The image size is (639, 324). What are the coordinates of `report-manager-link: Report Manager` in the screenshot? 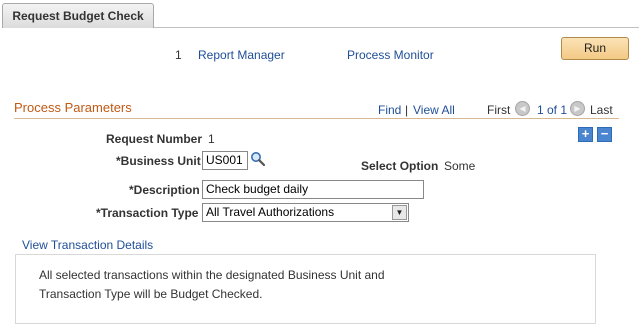 It's located at (241, 55).